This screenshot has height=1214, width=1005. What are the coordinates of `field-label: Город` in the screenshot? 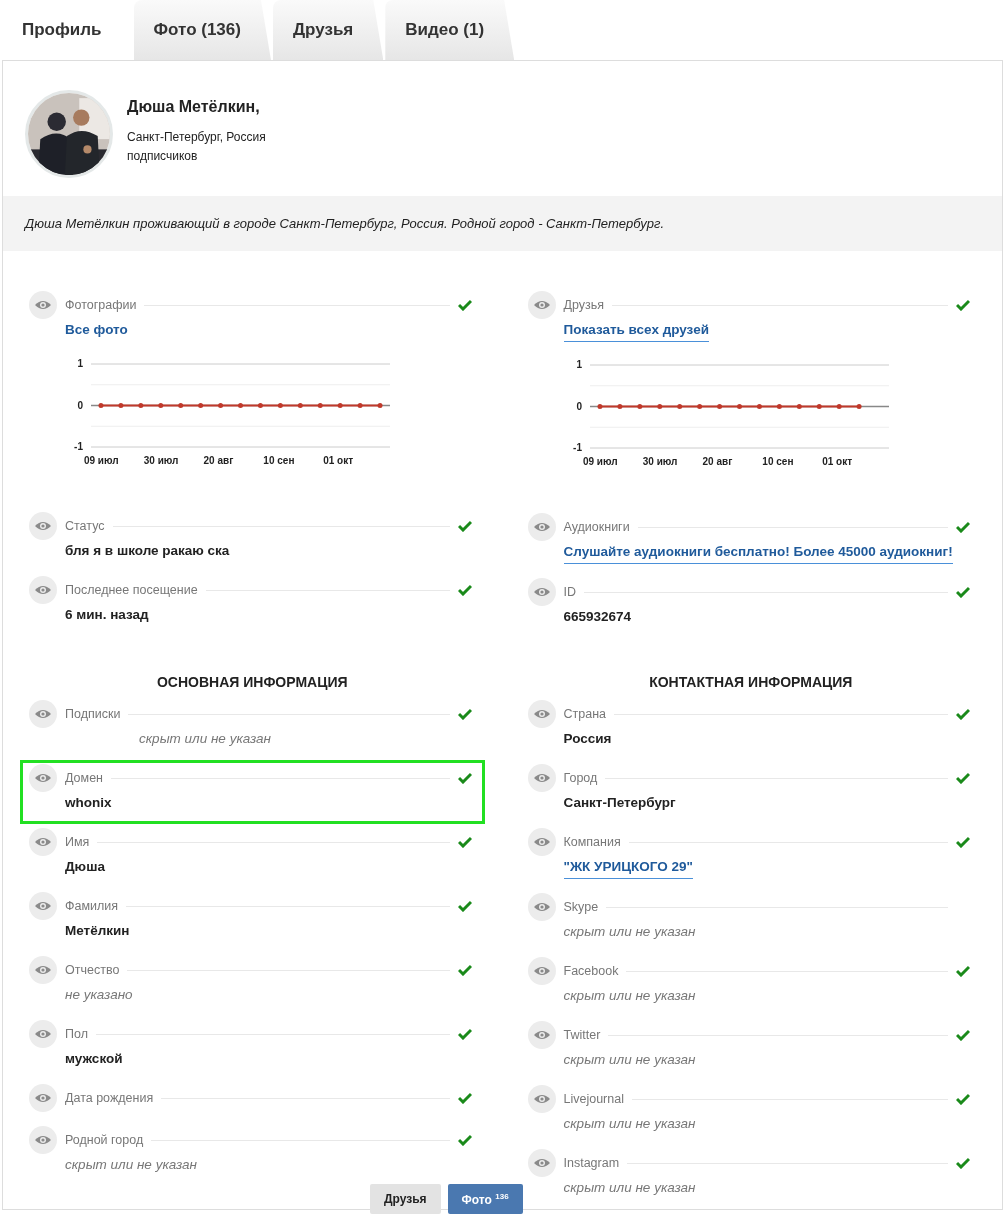 It's located at (580, 778).